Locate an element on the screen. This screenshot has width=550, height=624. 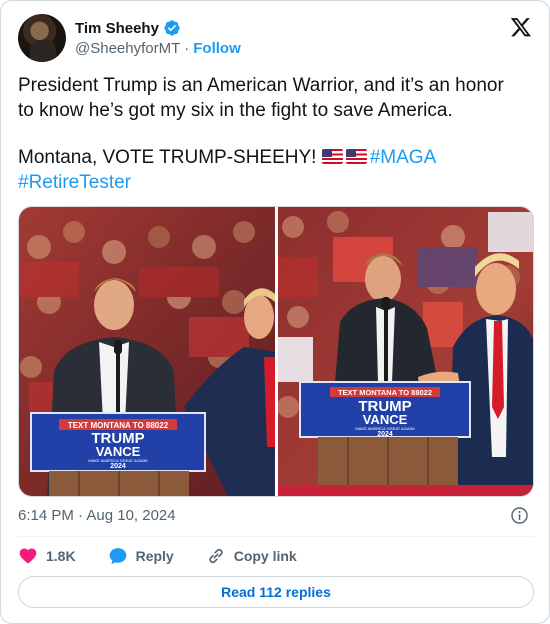
author-name-row: Tim Sheehy is located at coordinates (128, 28).